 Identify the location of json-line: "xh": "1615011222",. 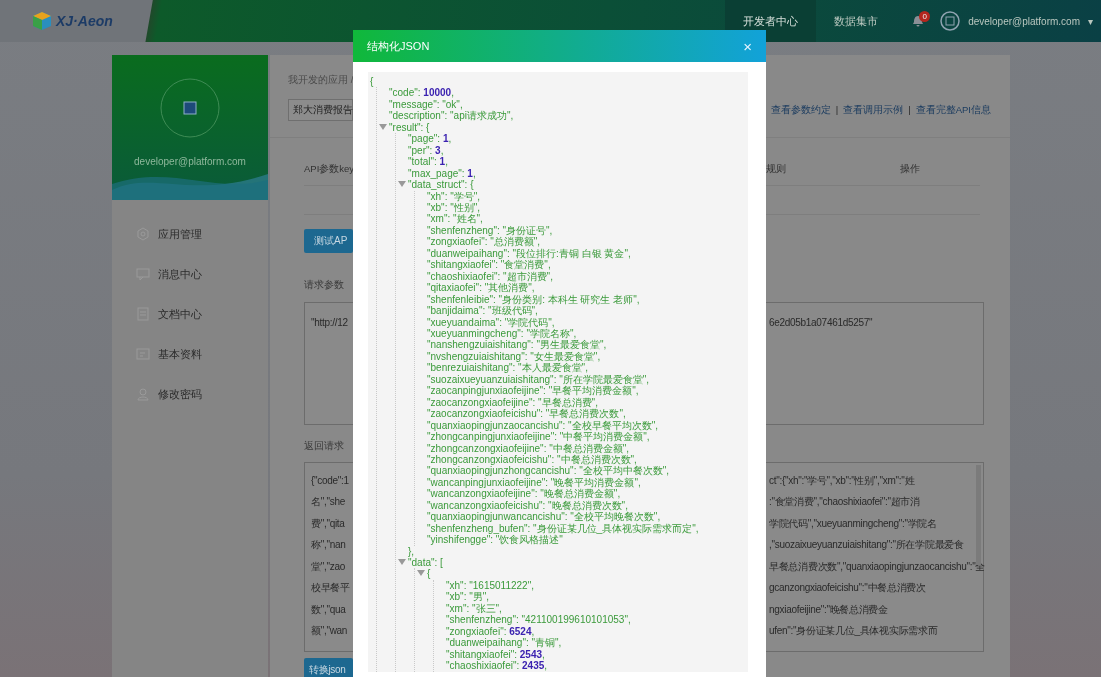
(490, 585).